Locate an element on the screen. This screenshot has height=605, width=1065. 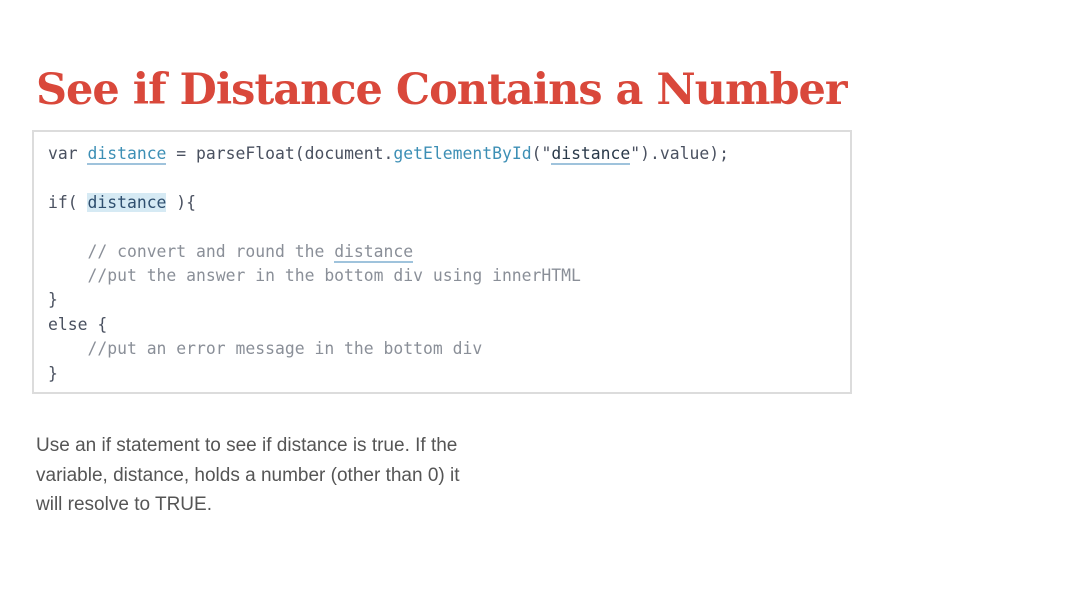
code-line-comment-error: //put an error message in the bottom div is located at coordinates (388, 349).